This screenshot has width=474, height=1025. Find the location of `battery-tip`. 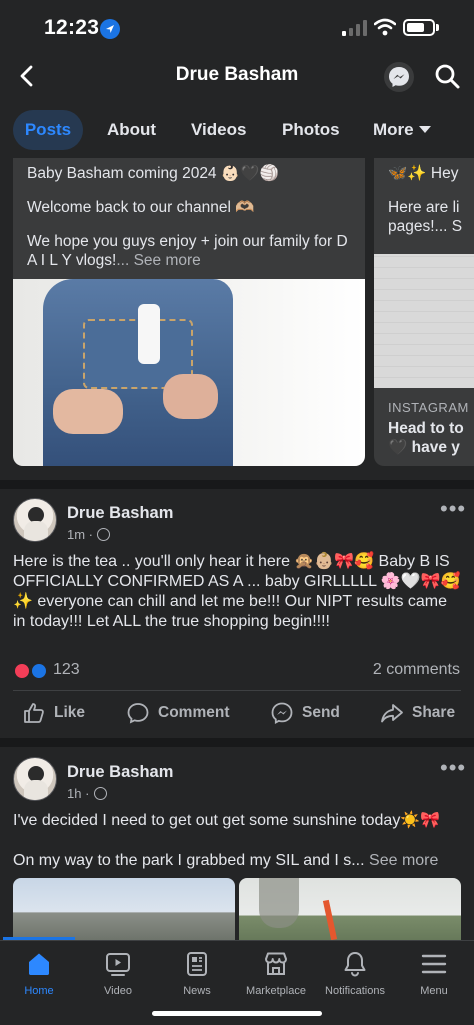

battery-tip is located at coordinates (437, 27).